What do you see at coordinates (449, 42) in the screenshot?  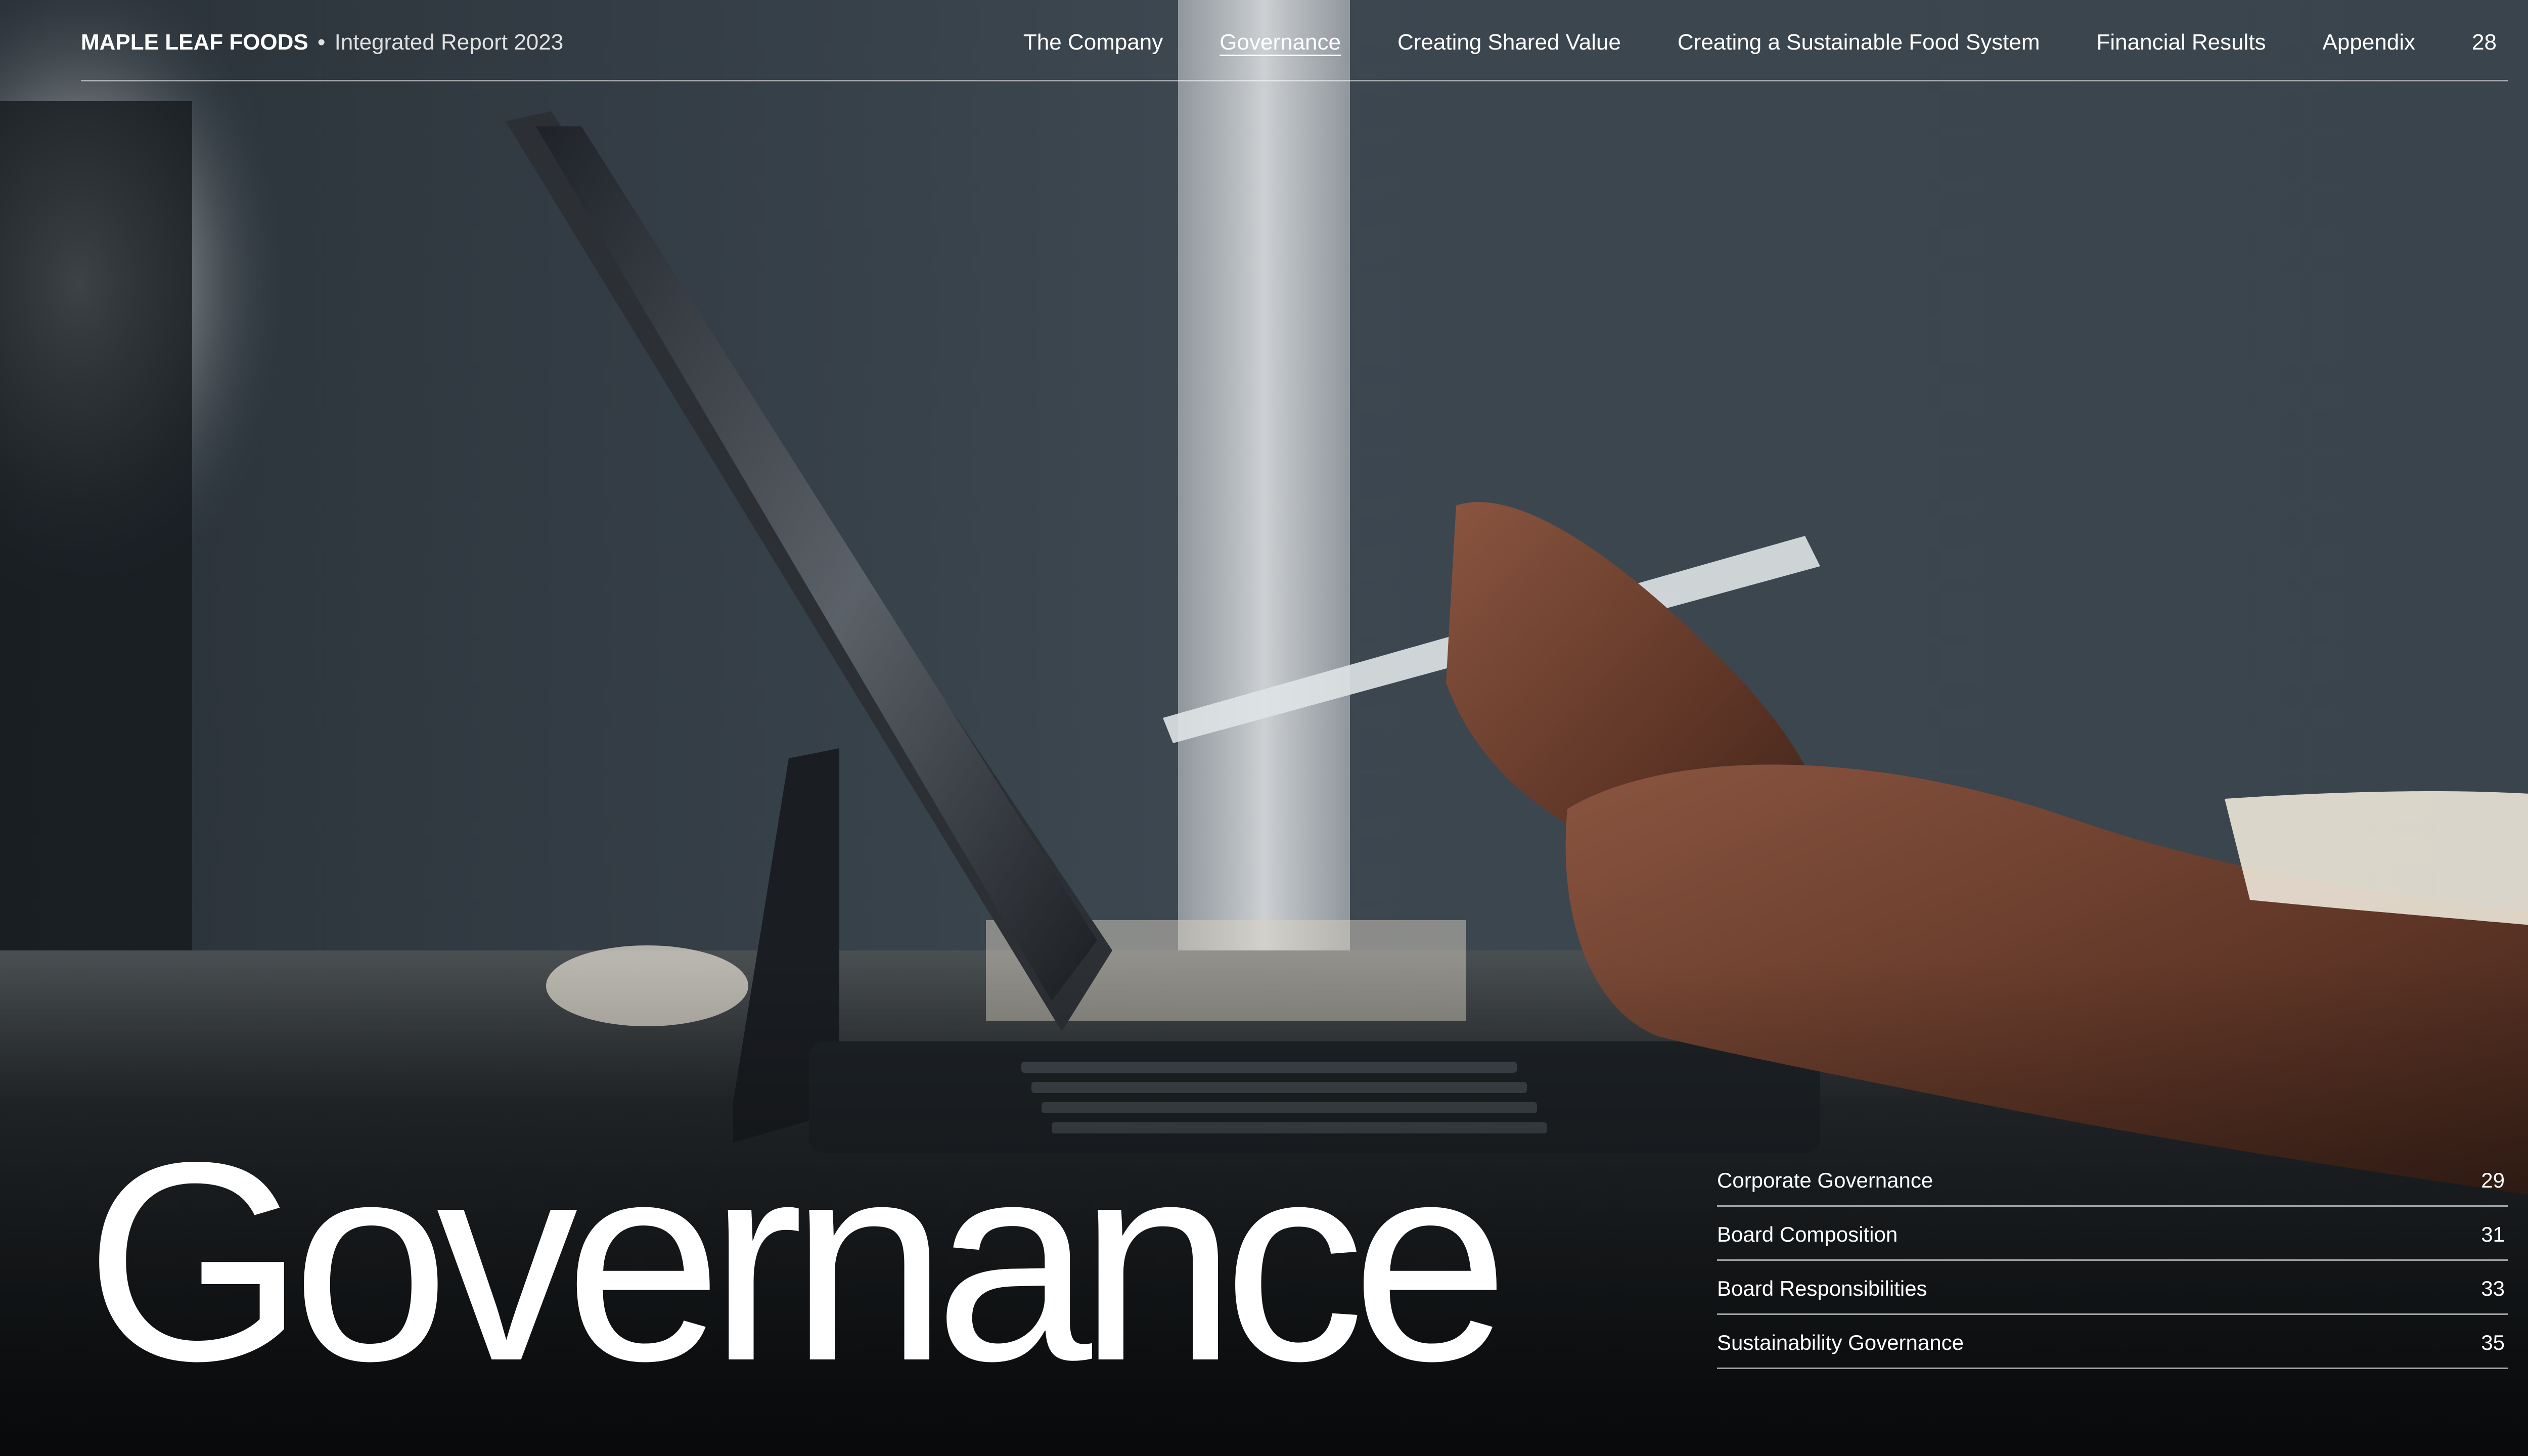 I see `report-subtitle: Integrated Report 2023` at bounding box center [449, 42].